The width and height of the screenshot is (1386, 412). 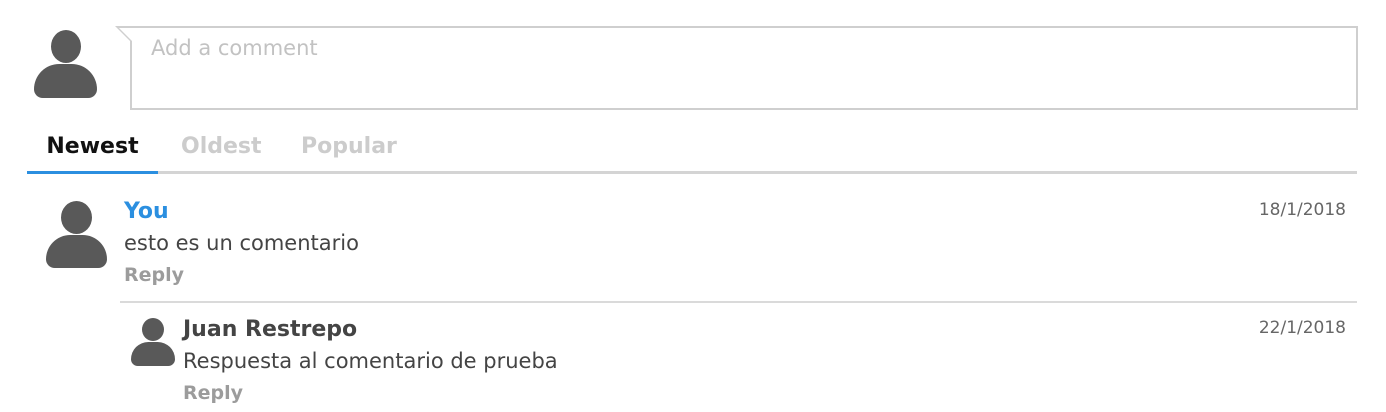 What do you see at coordinates (692, 152) in the screenshot?
I see `sort-tabs: Newest Oldest Popular` at bounding box center [692, 152].